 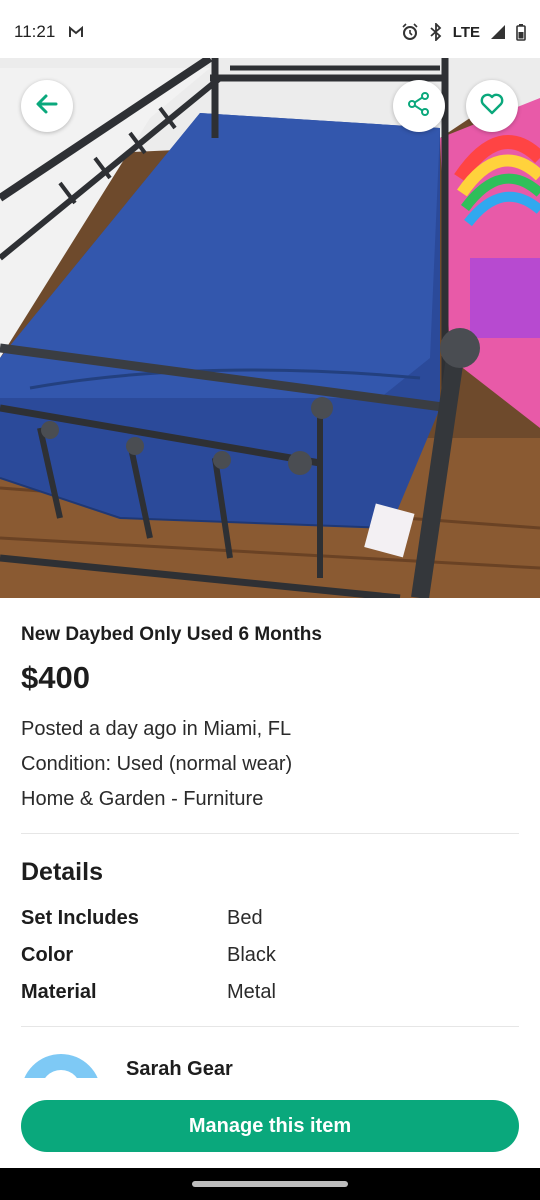 I want to click on details-value: Metal, so click(x=251, y=992).